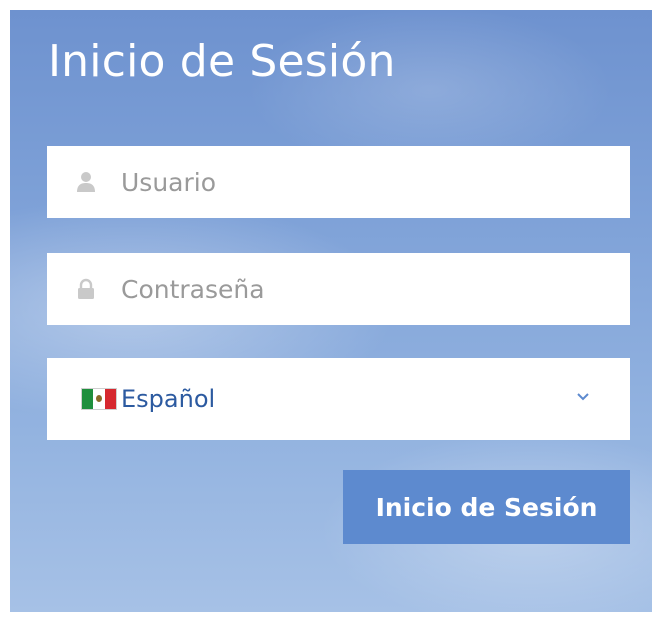 Image resolution: width=662 pixels, height=622 pixels. What do you see at coordinates (168, 399) in the screenshot?
I see `language-selected-value: Español` at bounding box center [168, 399].